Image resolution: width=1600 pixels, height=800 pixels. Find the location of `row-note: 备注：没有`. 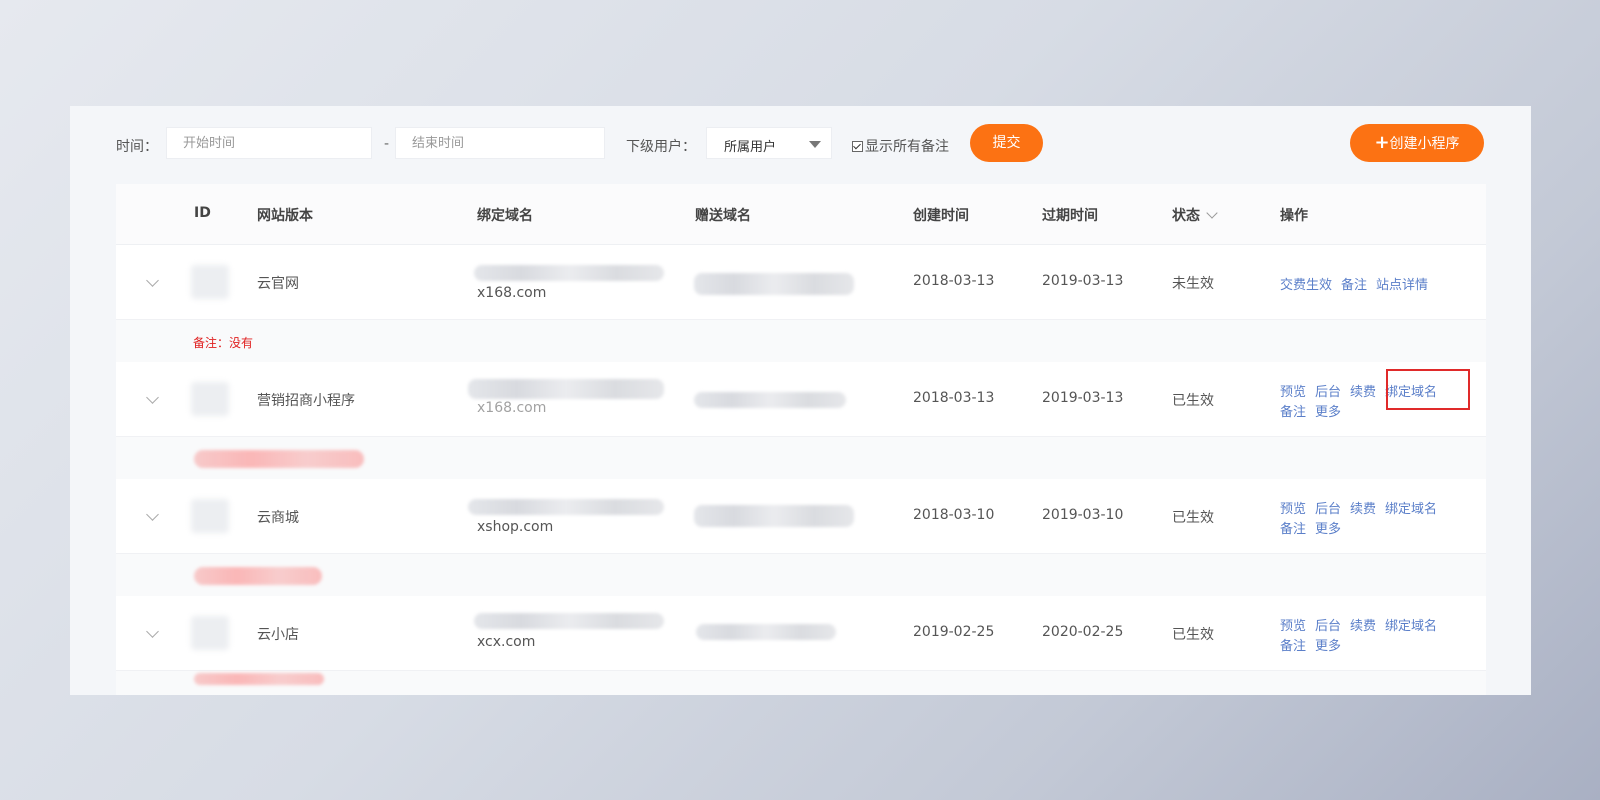

row-note: 备注：没有 is located at coordinates (223, 343).